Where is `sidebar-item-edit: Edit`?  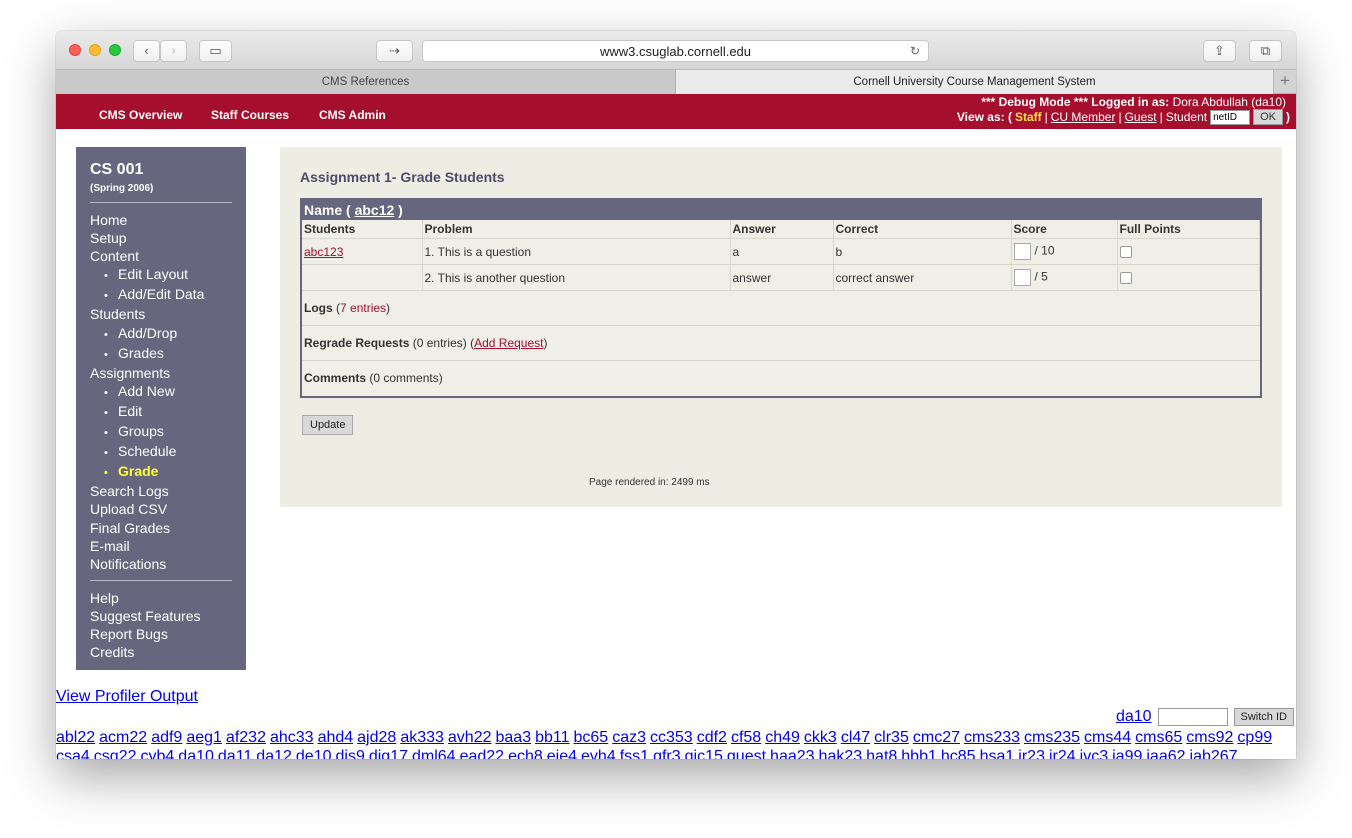
sidebar-item-edit: Edit is located at coordinates (161, 412).